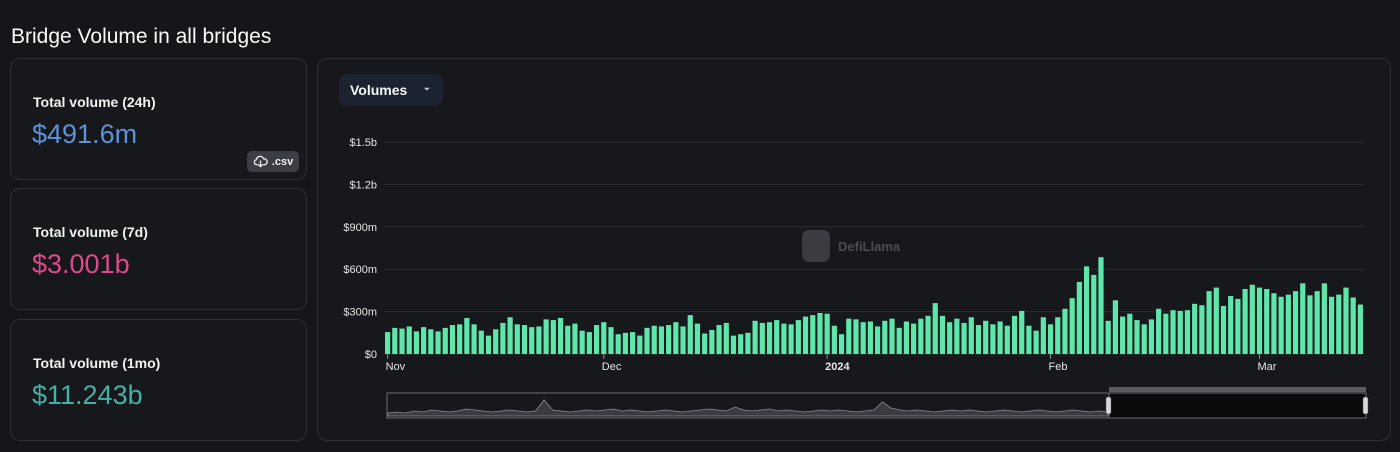 This screenshot has width=1400, height=452. What do you see at coordinates (748, 408) in the screenshot?
I see `minimap-area` at bounding box center [748, 408].